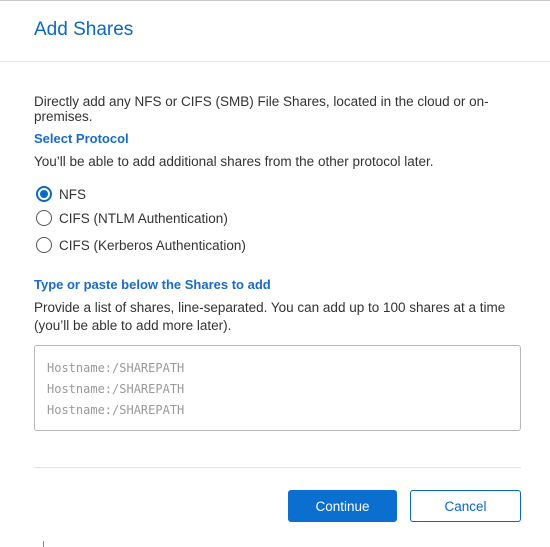 The height and width of the screenshot is (547, 550). What do you see at coordinates (81, 138) in the screenshot?
I see `select-protocol-heading: Select Protocol` at bounding box center [81, 138].